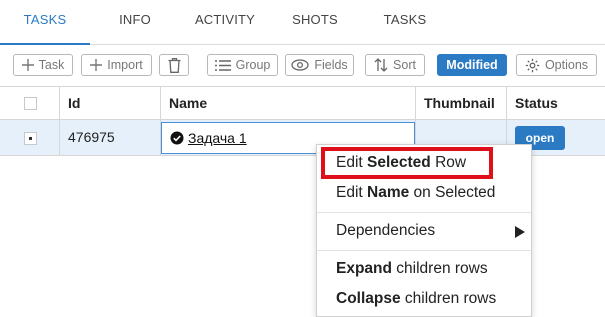 This screenshot has width=605, height=317. What do you see at coordinates (225, 22) in the screenshot?
I see `tab-activity: ACTIVITY` at bounding box center [225, 22].